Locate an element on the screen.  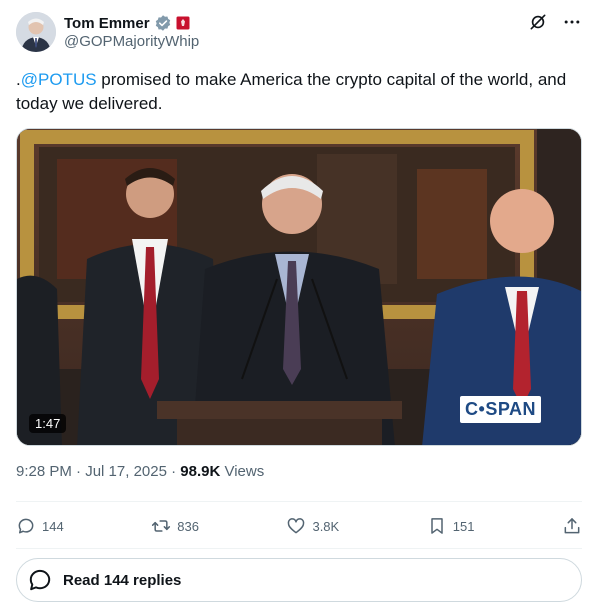
author-name-row: Tom Emmer is located at coordinates (127, 23).